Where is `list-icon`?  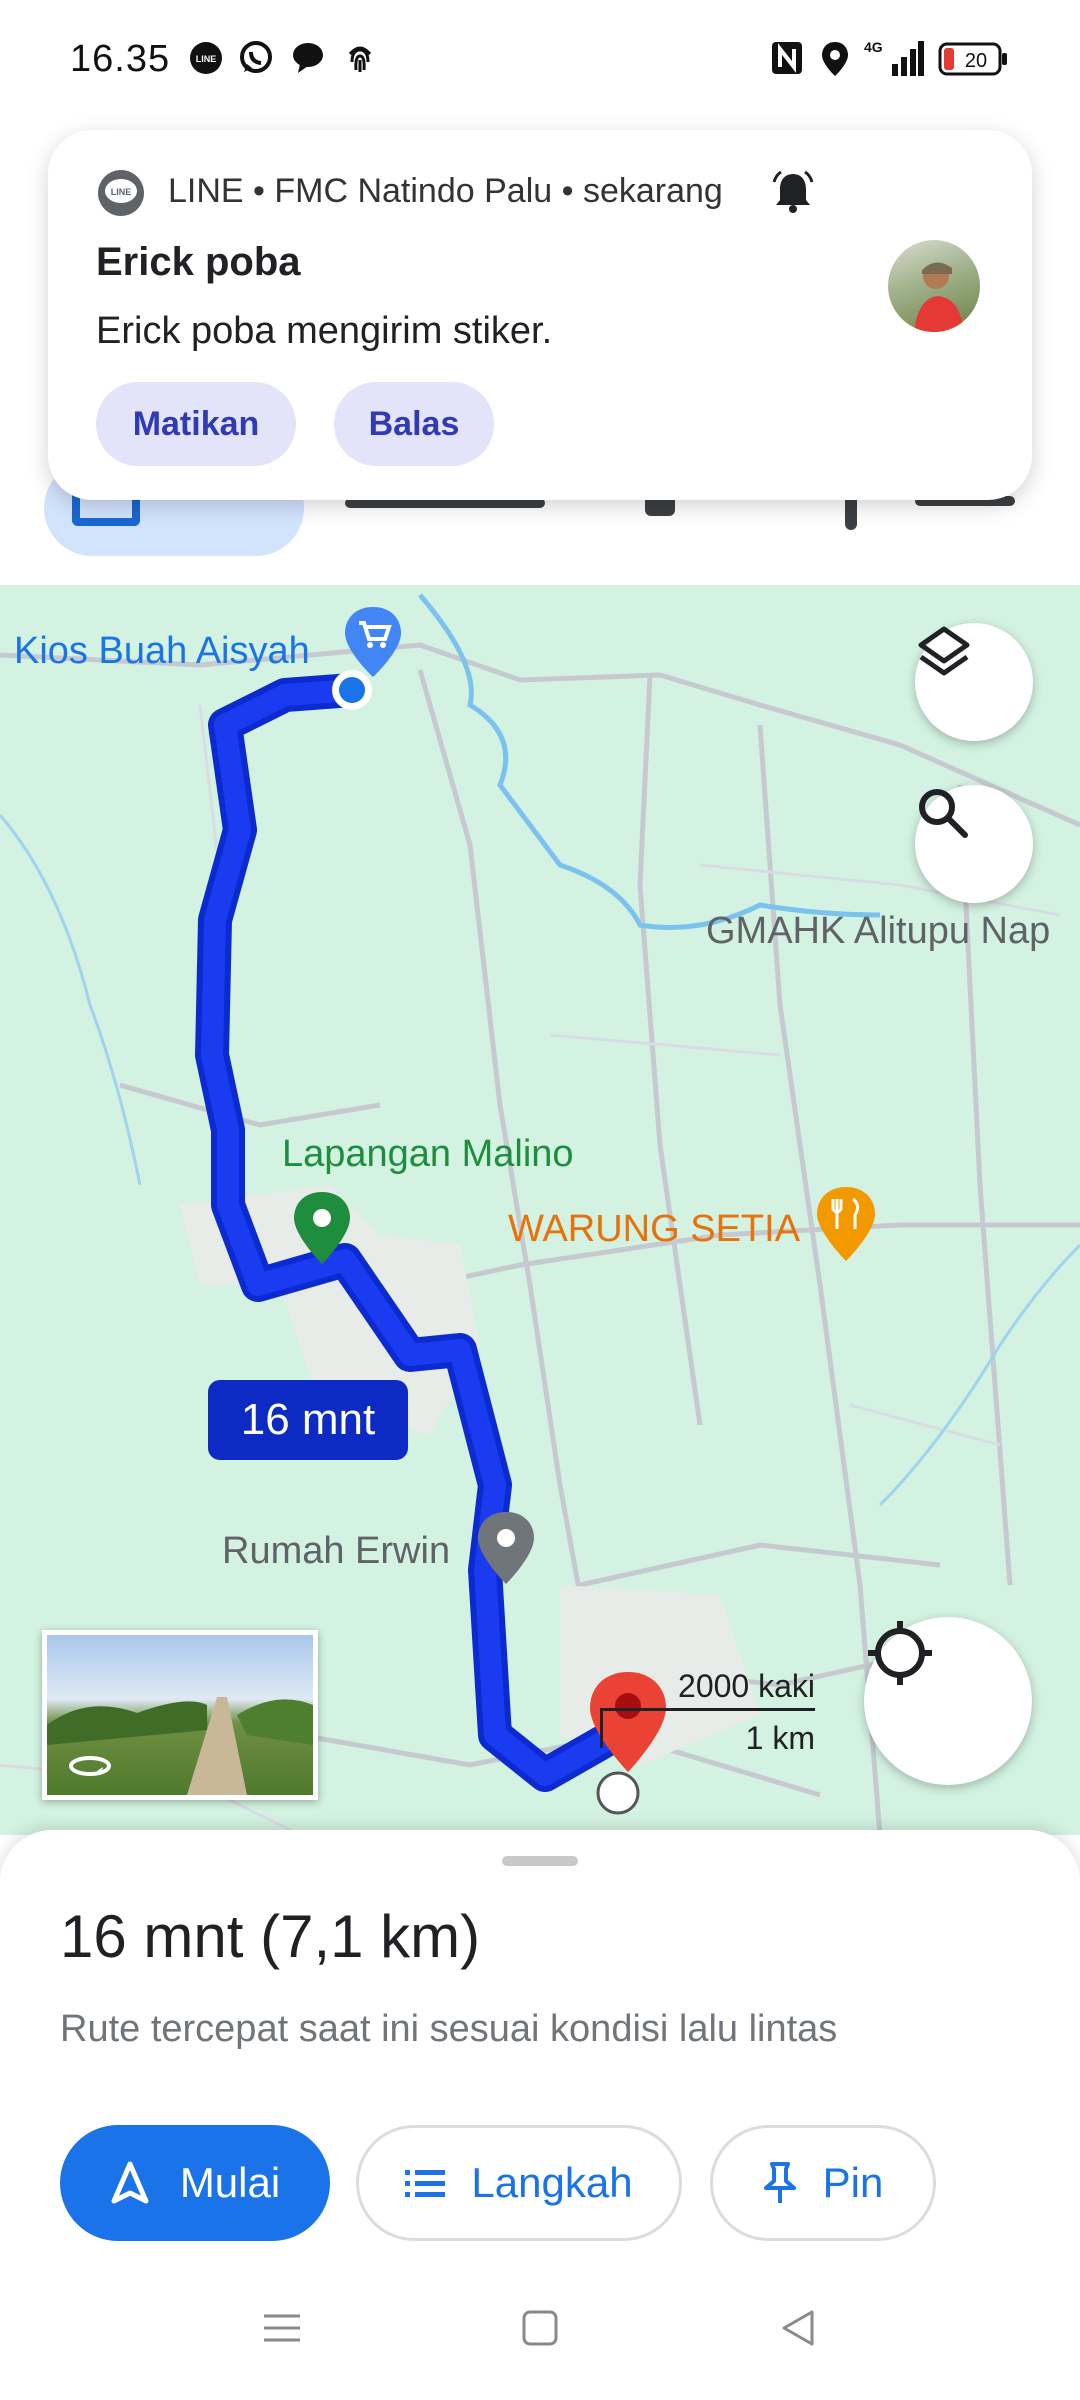
list-icon is located at coordinates (425, 2183).